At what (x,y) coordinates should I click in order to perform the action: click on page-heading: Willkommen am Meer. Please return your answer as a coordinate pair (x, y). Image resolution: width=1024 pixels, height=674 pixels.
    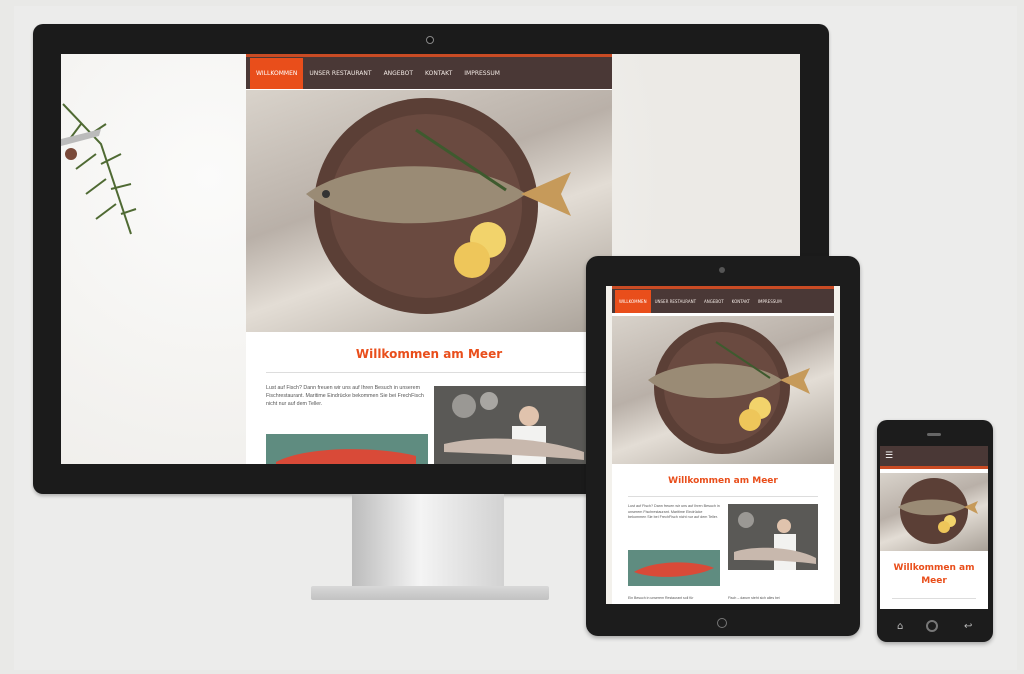
    Looking at the image, I should click on (429, 354).